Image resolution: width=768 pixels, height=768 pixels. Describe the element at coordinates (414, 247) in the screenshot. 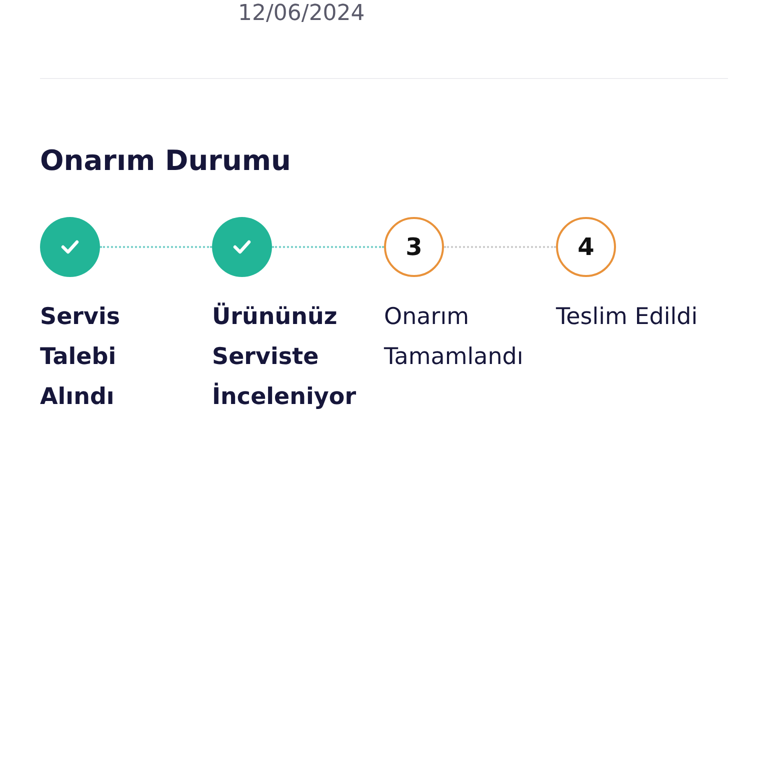

I see `step-number: 3` at that location.